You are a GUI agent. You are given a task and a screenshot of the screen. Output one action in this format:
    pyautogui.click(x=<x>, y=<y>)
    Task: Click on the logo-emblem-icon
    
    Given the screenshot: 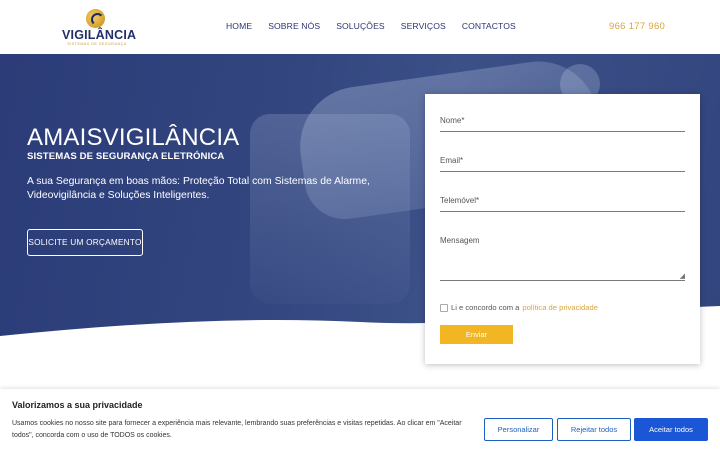 What is the action you would take?
    pyautogui.click(x=95, y=18)
    